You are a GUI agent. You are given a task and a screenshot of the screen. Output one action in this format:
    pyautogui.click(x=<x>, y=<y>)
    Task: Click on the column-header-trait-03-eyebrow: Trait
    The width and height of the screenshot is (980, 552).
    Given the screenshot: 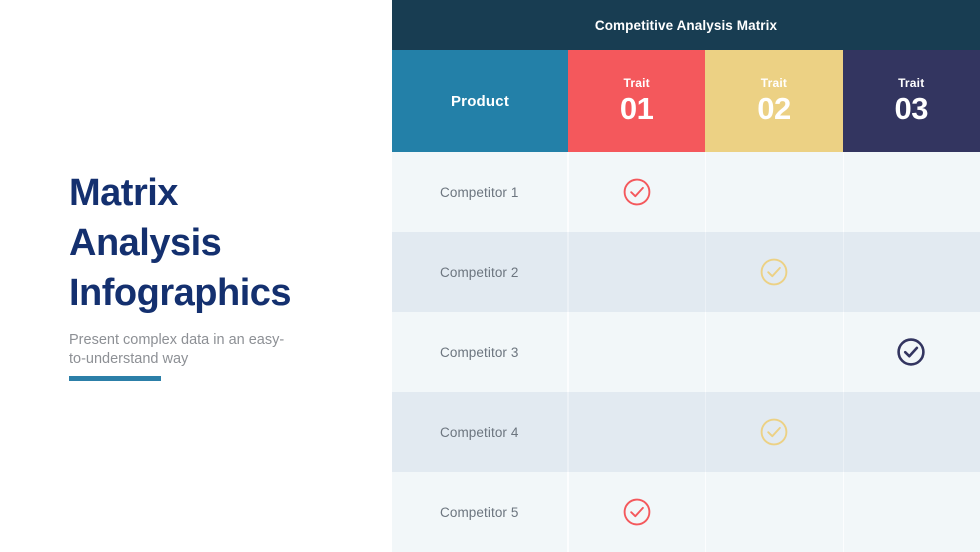 What is the action you would take?
    pyautogui.click(x=911, y=82)
    